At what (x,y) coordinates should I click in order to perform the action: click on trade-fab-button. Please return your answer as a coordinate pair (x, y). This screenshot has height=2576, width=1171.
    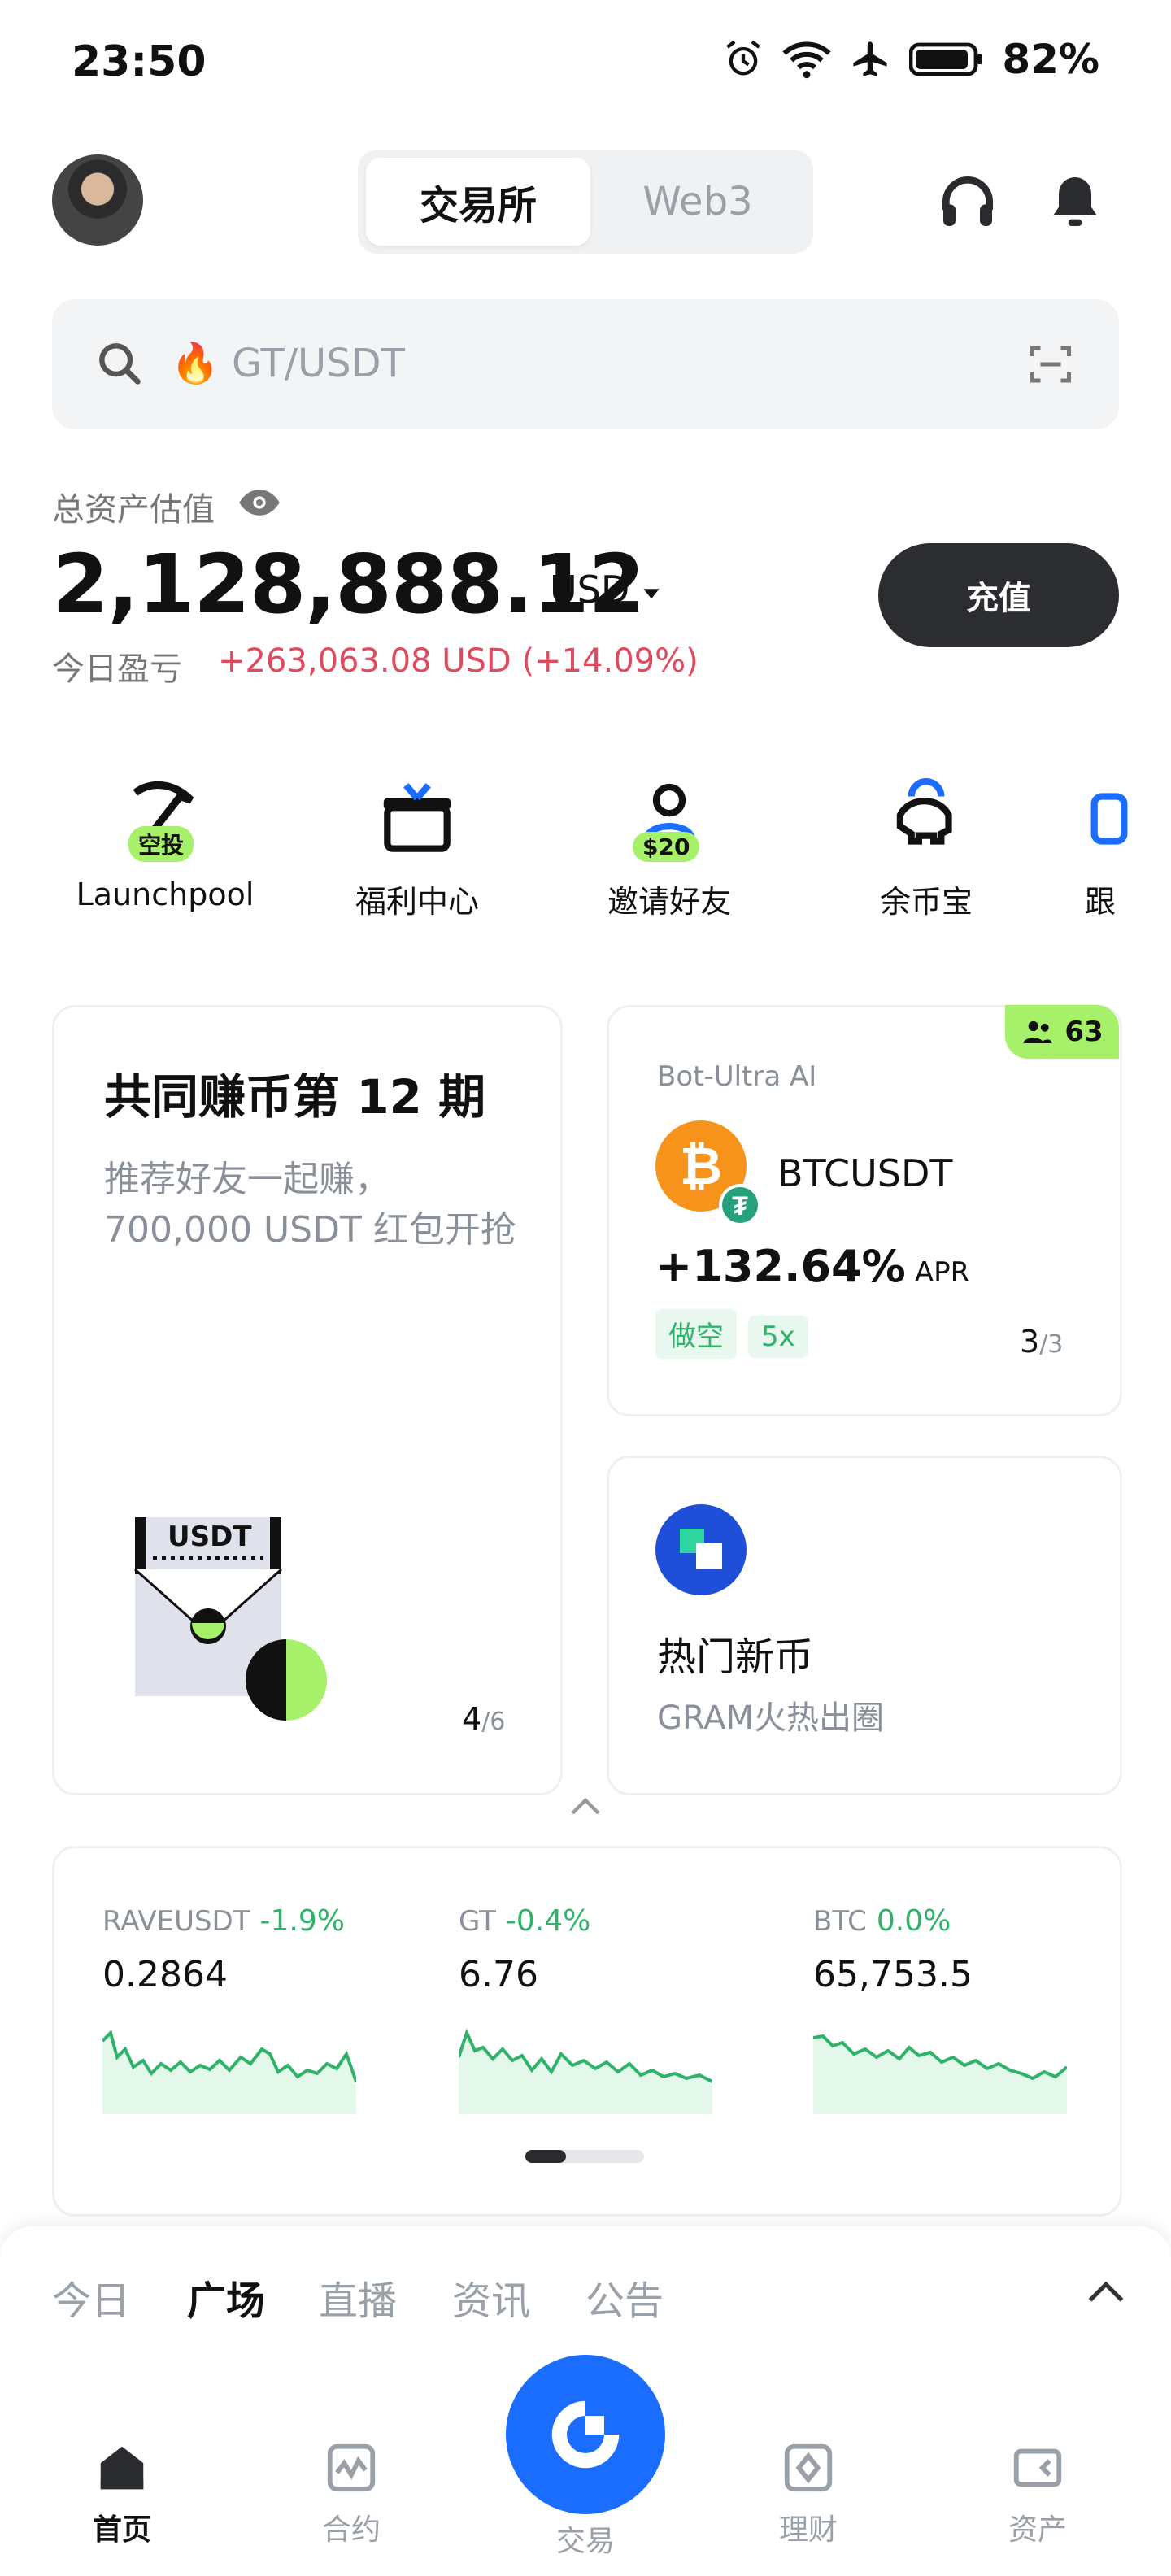
    Looking at the image, I should click on (585, 2435).